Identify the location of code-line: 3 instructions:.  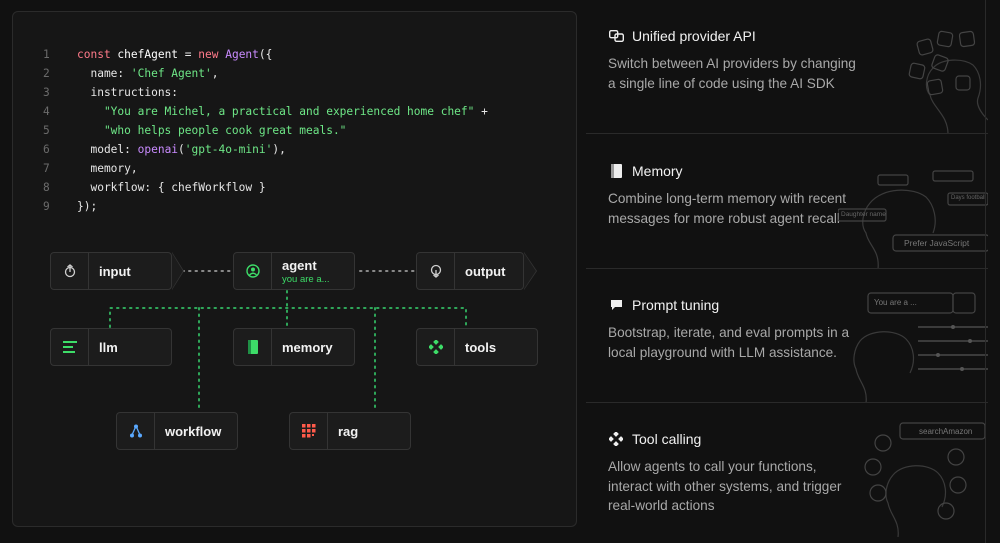
(308, 92).